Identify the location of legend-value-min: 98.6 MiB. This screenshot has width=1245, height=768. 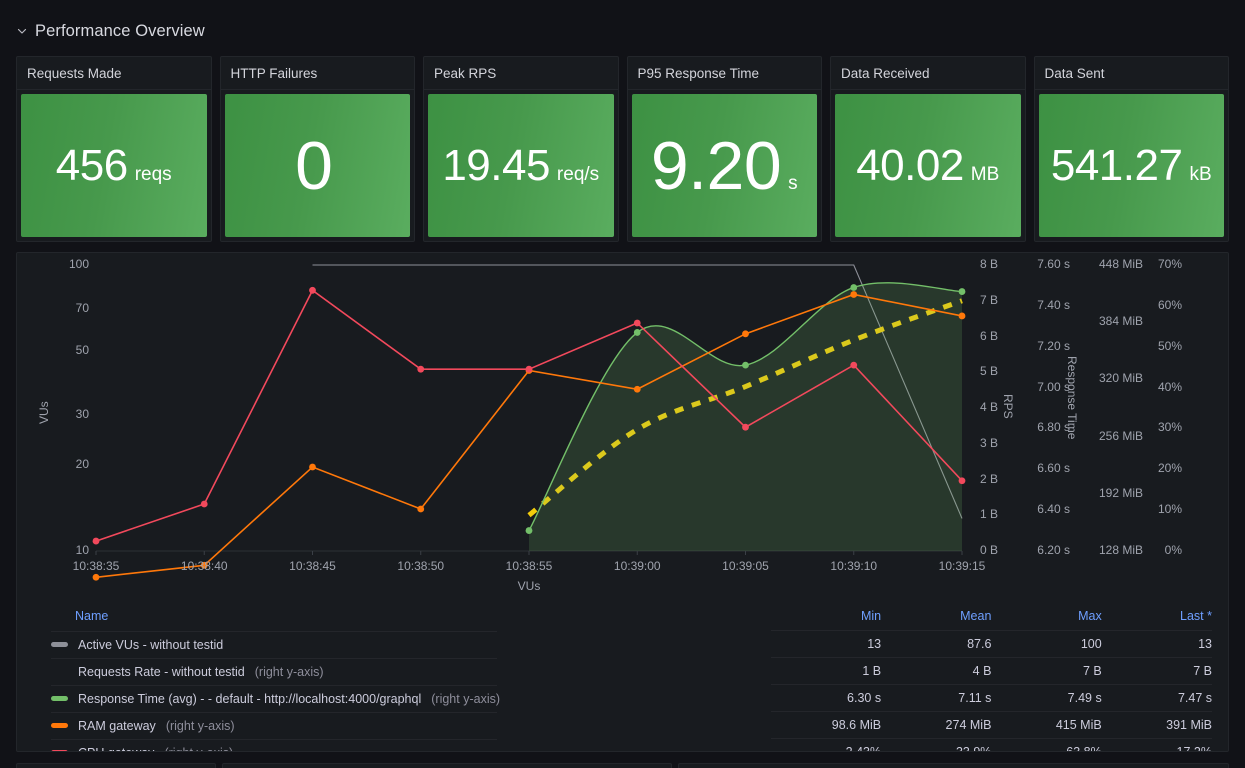
(826, 725).